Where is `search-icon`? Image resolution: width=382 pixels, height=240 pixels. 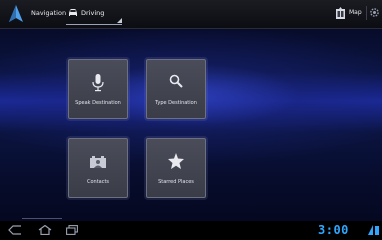 search-icon is located at coordinates (176, 81).